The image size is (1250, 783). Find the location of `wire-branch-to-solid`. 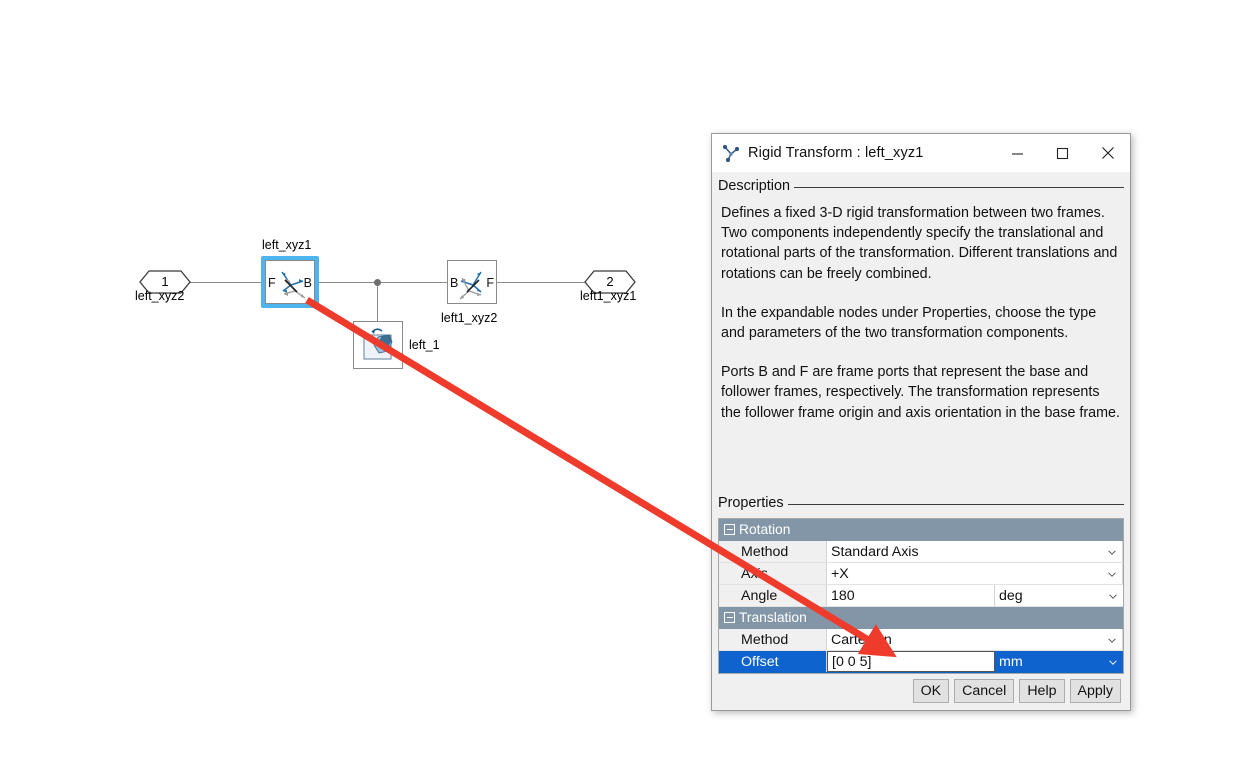

wire-branch-to-solid is located at coordinates (378, 301).